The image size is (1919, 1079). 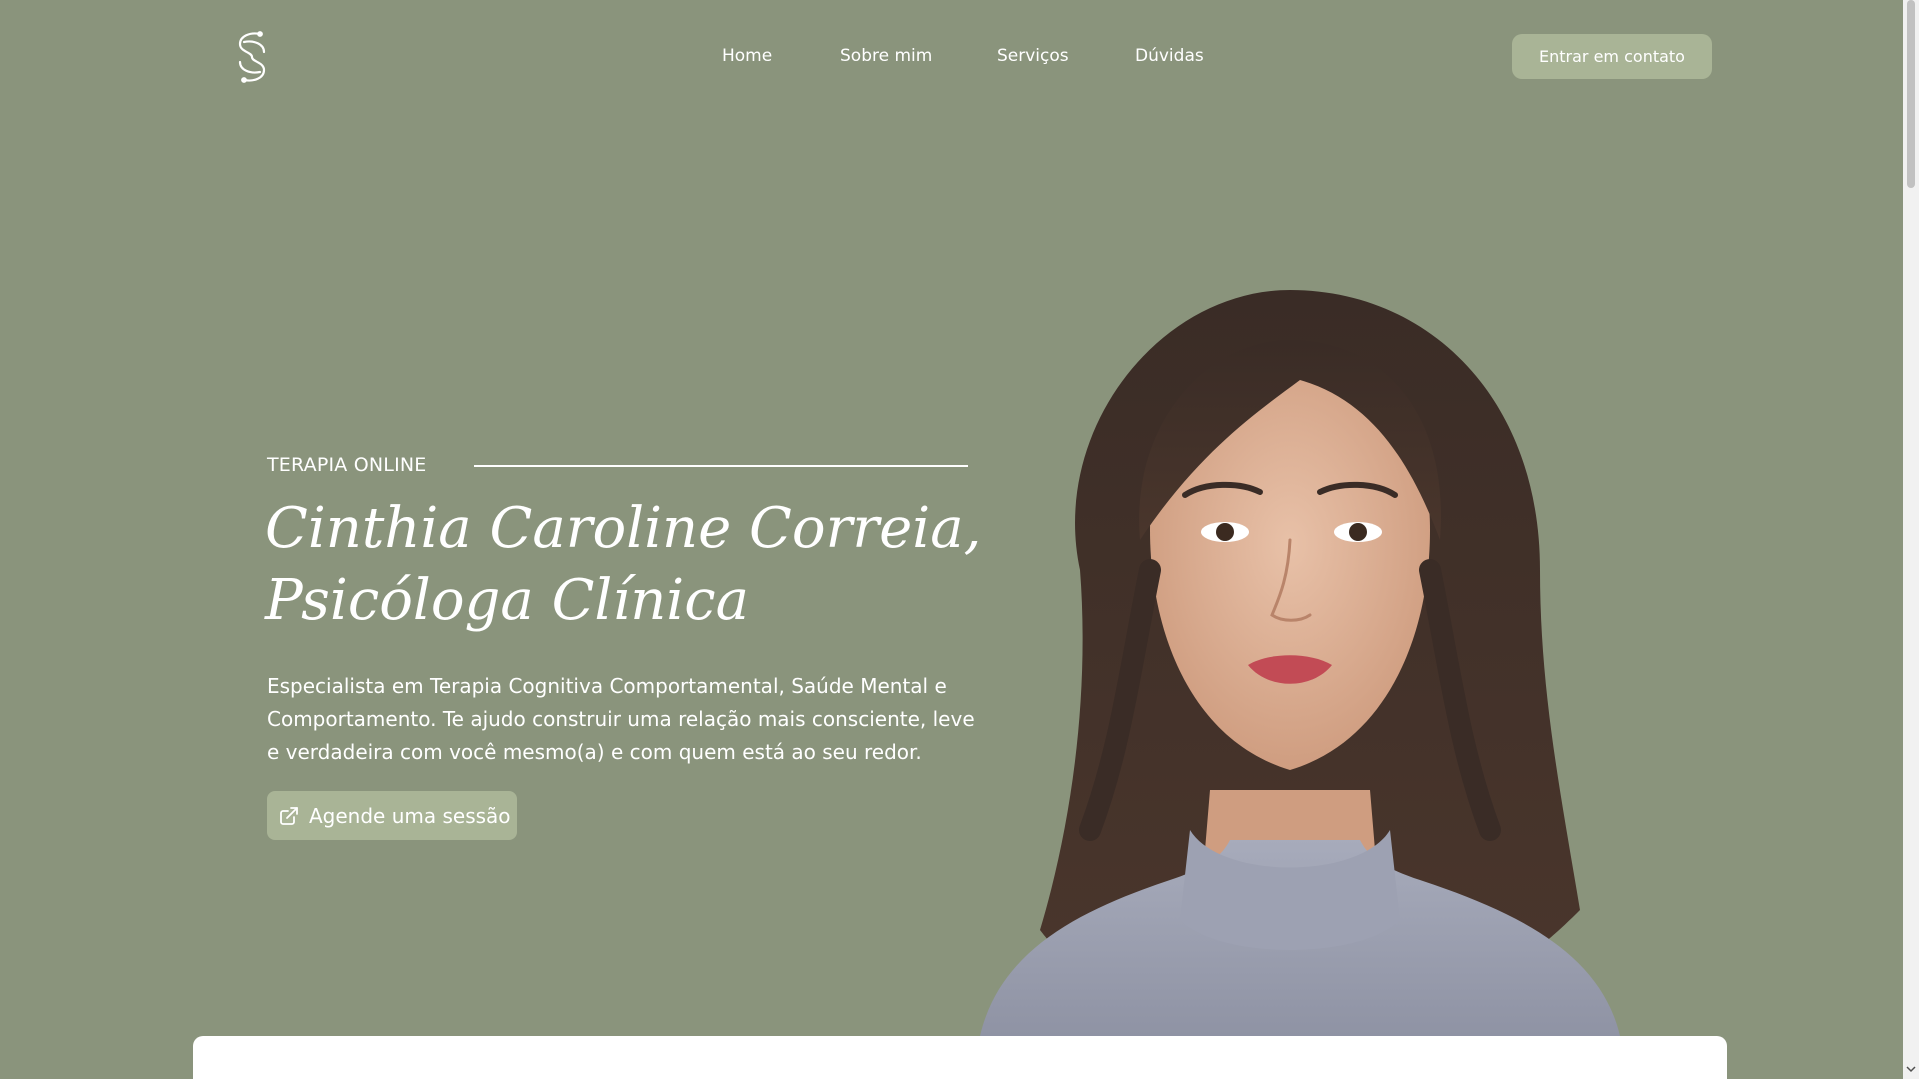 What do you see at coordinates (886, 56) in the screenshot?
I see `nav-sobre-mim: Sobre mim` at bounding box center [886, 56].